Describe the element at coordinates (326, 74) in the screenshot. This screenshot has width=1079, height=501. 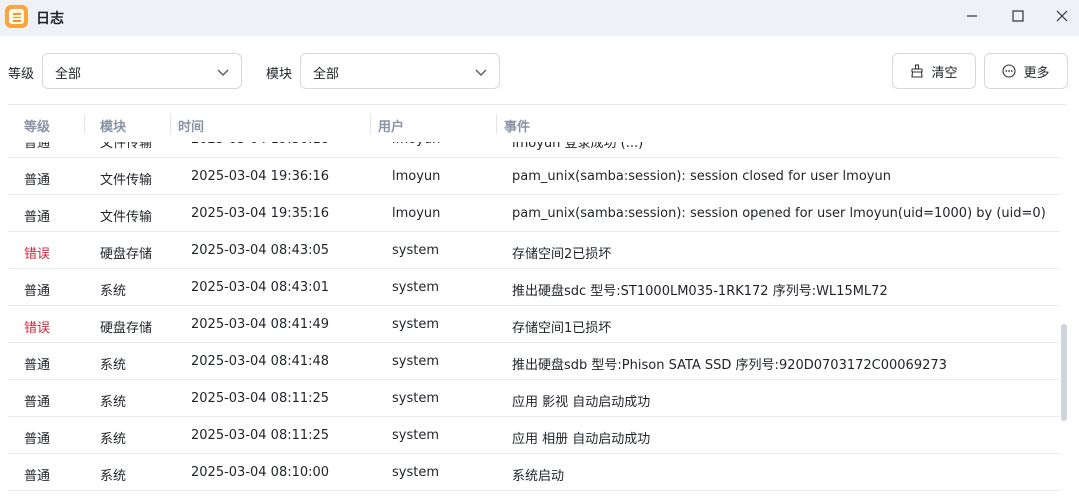
I see `module-select-value: 全部` at that location.